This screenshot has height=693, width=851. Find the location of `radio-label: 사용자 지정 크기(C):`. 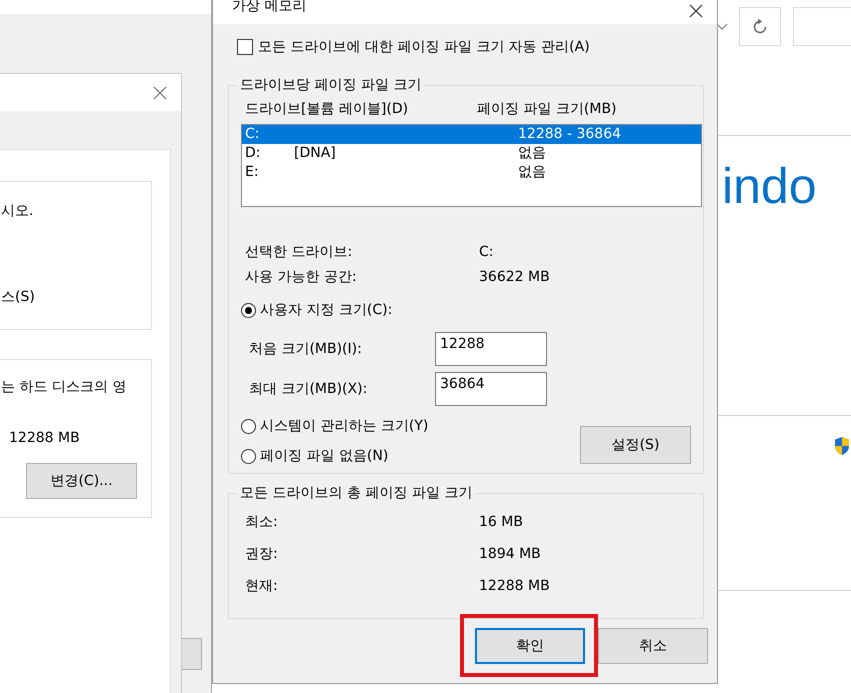

radio-label: 사용자 지정 크기(C): is located at coordinates (326, 310).